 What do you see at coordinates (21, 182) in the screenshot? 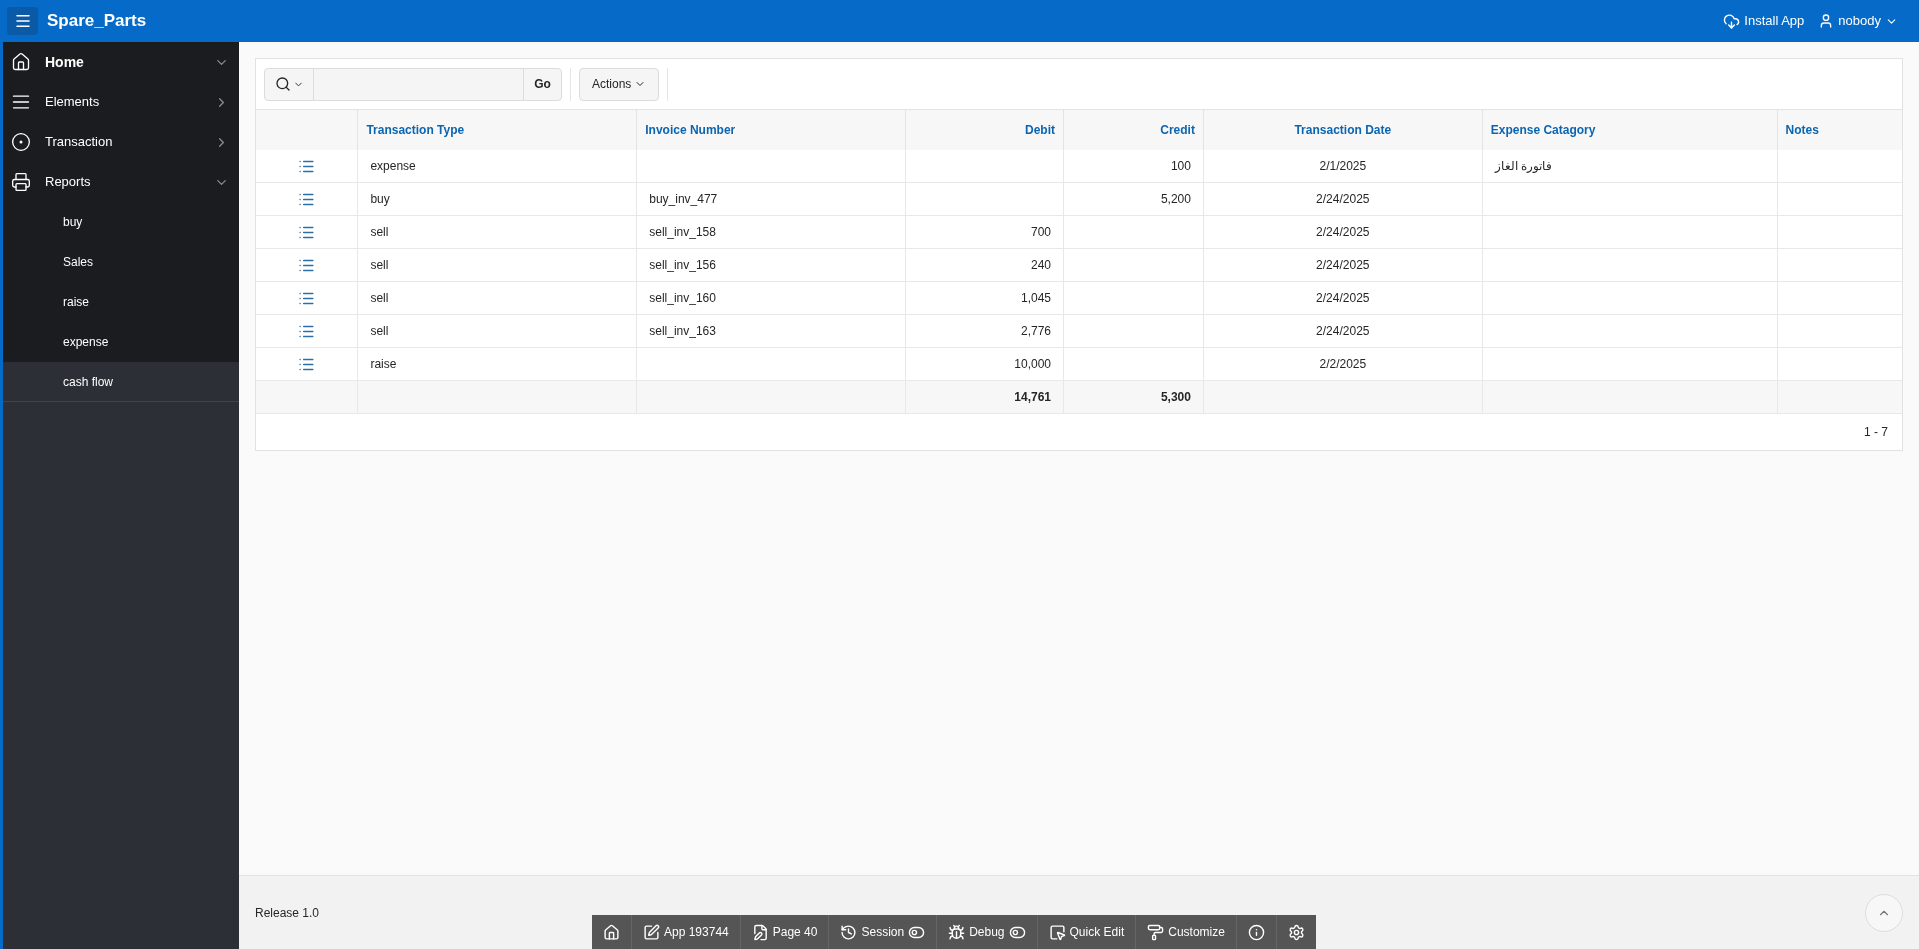
I see `printer-icon` at bounding box center [21, 182].